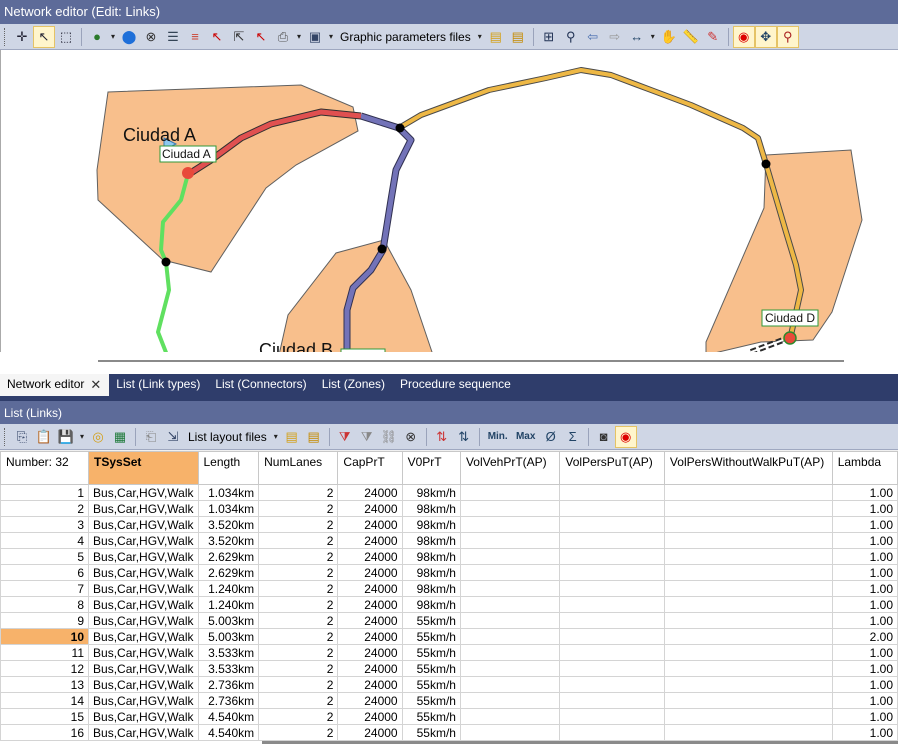  Describe the element at coordinates (431, 468) in the screenshot. I see `column-header: V0PrT` at that location.